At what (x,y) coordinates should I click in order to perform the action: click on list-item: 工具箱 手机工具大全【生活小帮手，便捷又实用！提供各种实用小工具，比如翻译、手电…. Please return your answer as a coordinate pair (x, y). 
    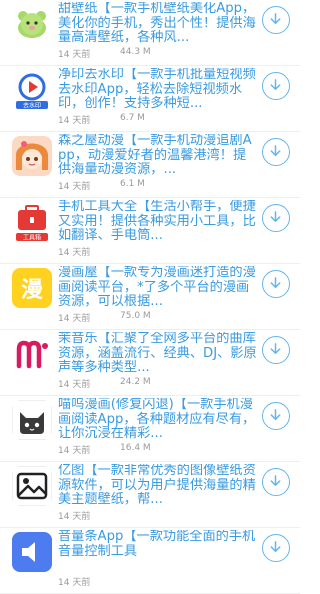
    Looking at the image, I should click on (150, 231).